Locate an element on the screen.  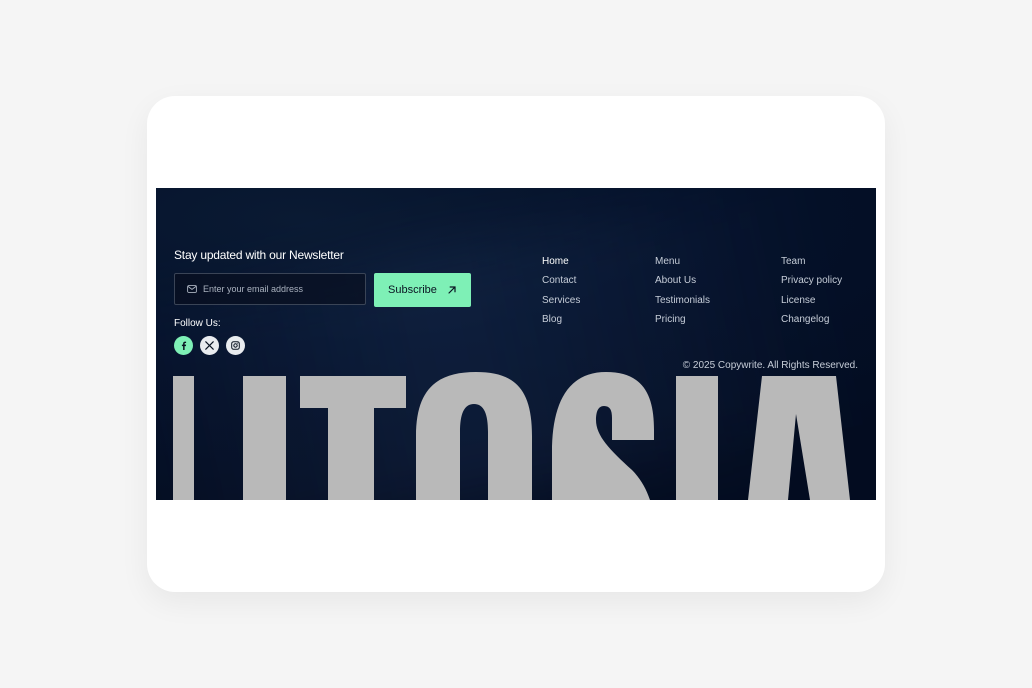
x-icon is located at coordinates (209, 345).